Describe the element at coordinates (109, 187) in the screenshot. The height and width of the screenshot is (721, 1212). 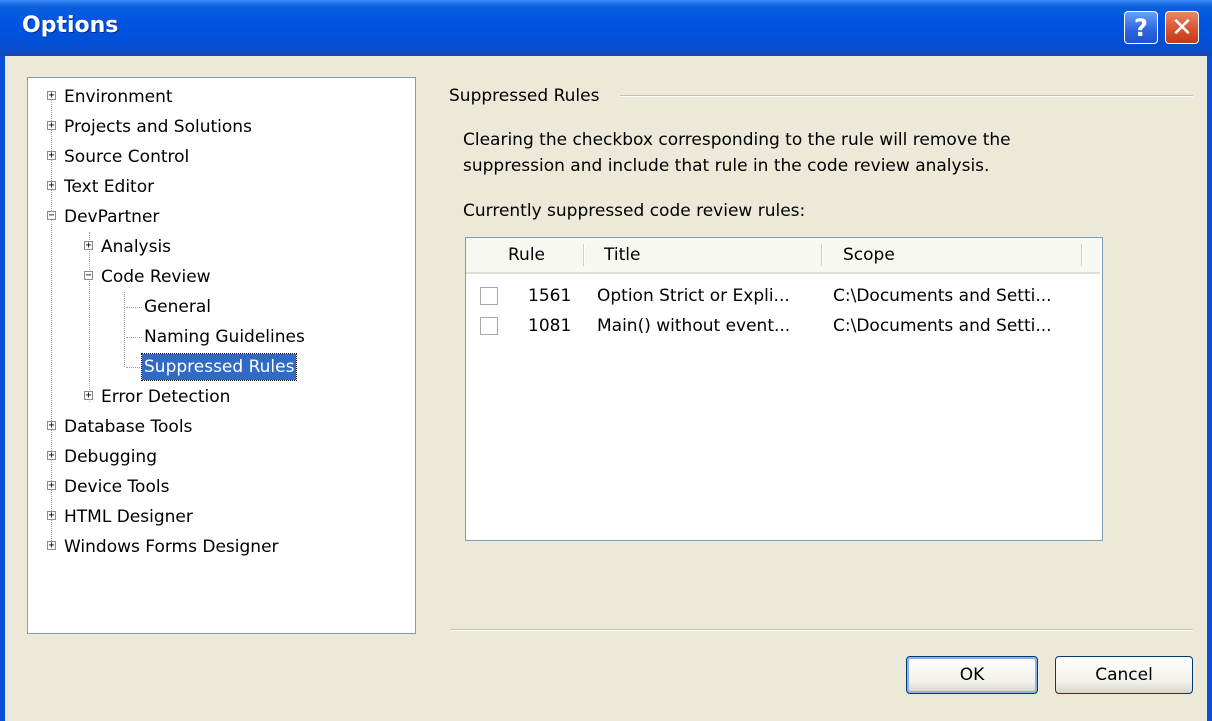
I see `tree-item-label: Text Editor` at that location.